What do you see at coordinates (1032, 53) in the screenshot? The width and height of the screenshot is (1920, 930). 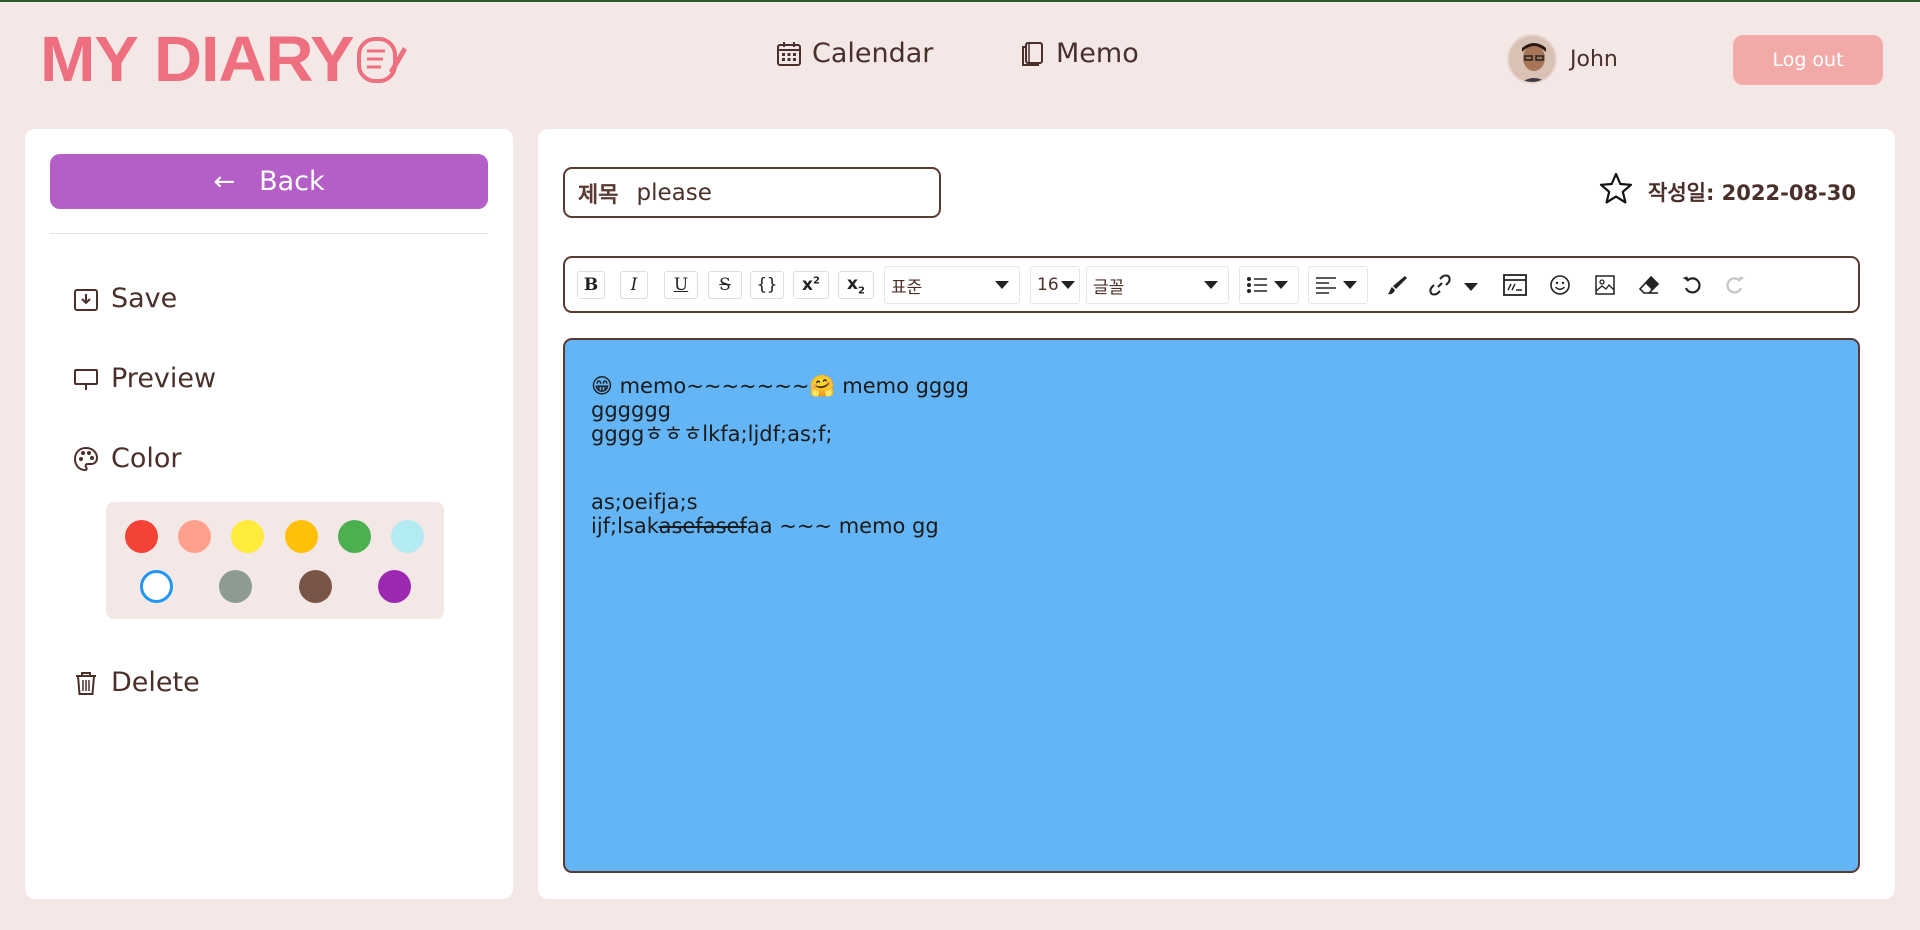 I see `notebook-icon` at bounding box center [1032, 53].